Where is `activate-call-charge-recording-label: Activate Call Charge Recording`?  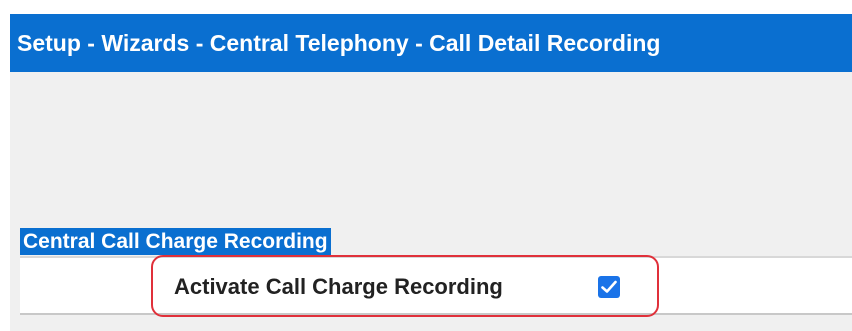 activate-call-charge-recording-label: Activate Call Charge Recording is located at coordinates (338, 287).